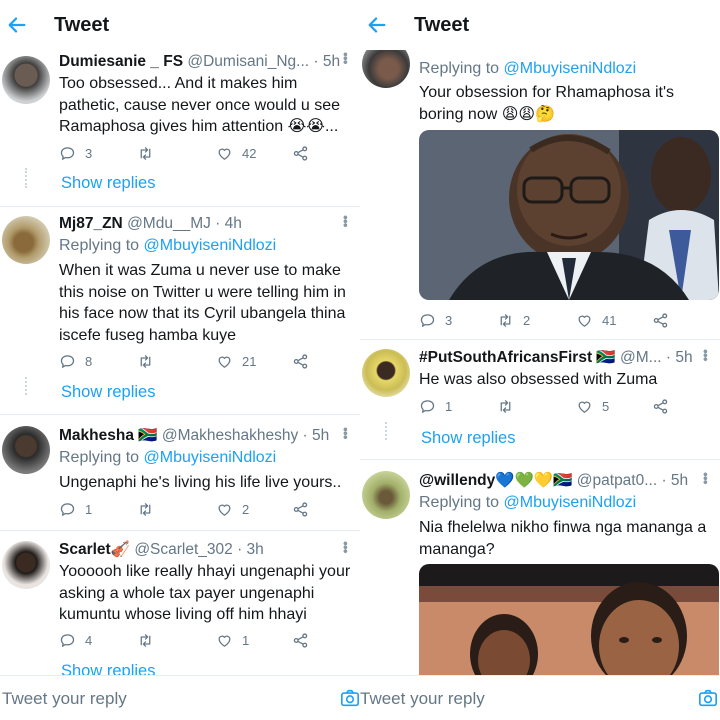 The width and height of the screenshot is (720, 720). What do you see at coordinates (517, 357) in the screenshot?
I see `author-name: #PutSouthAfricansFirst 🇿🇦` at bounding box center [517, 357].